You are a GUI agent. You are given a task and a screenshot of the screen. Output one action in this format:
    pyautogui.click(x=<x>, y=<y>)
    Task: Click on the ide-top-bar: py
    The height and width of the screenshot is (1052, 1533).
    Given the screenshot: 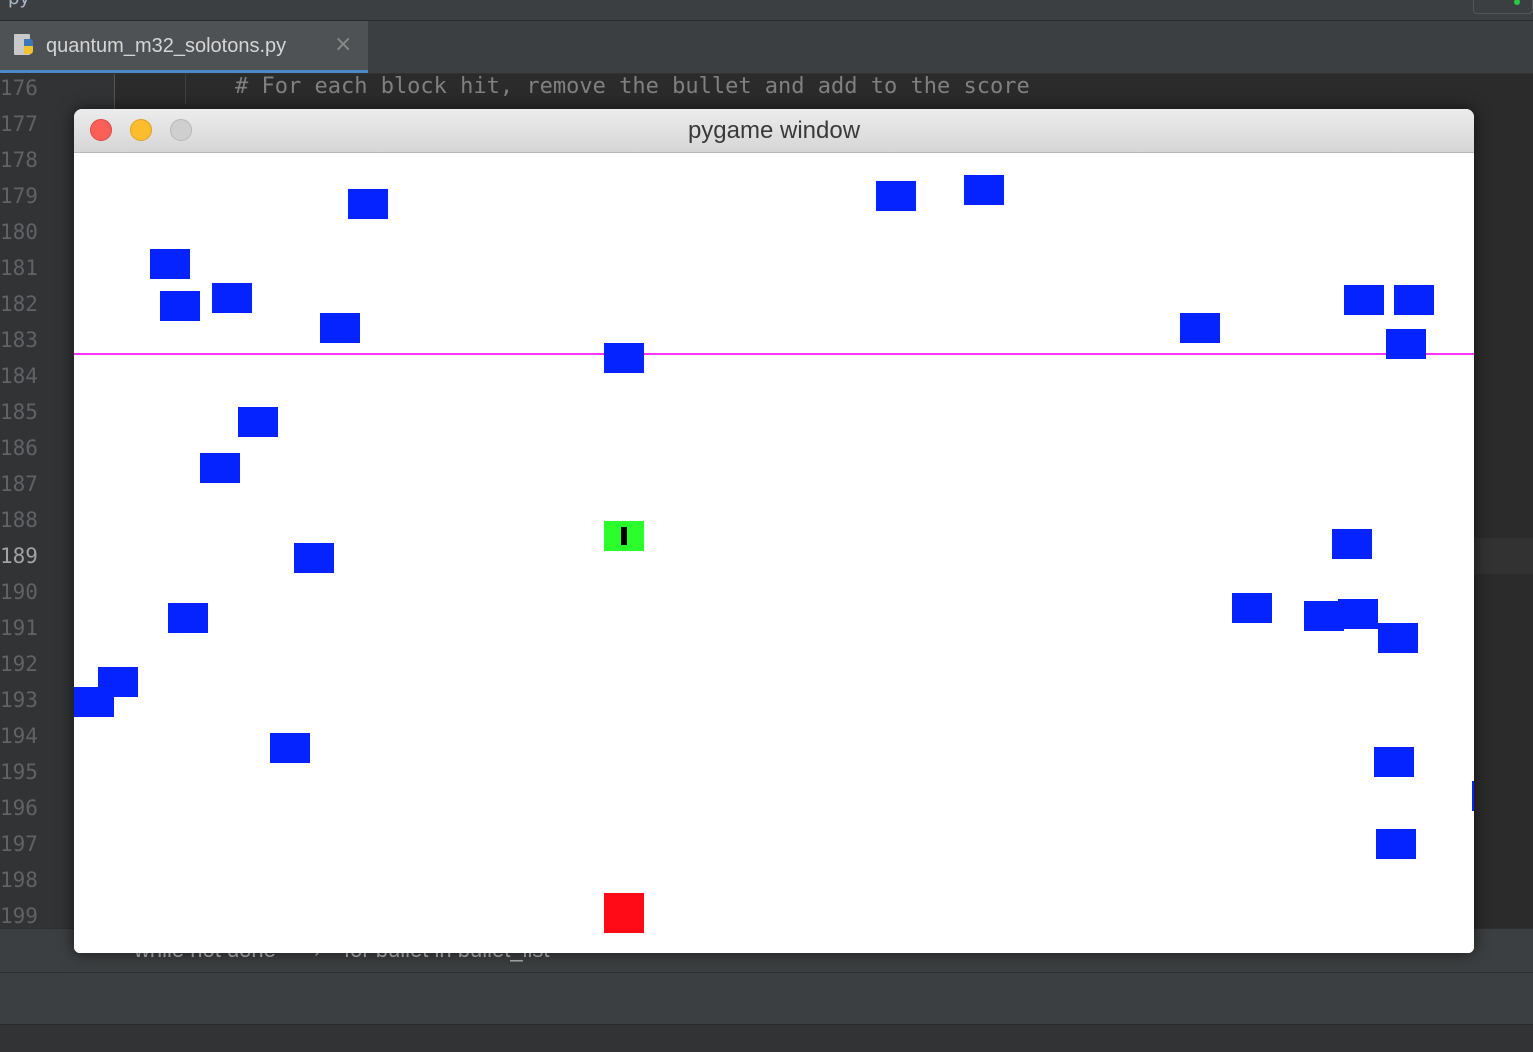 What is the action you would take?
    pyautogui.click(x=766, y=10)
    